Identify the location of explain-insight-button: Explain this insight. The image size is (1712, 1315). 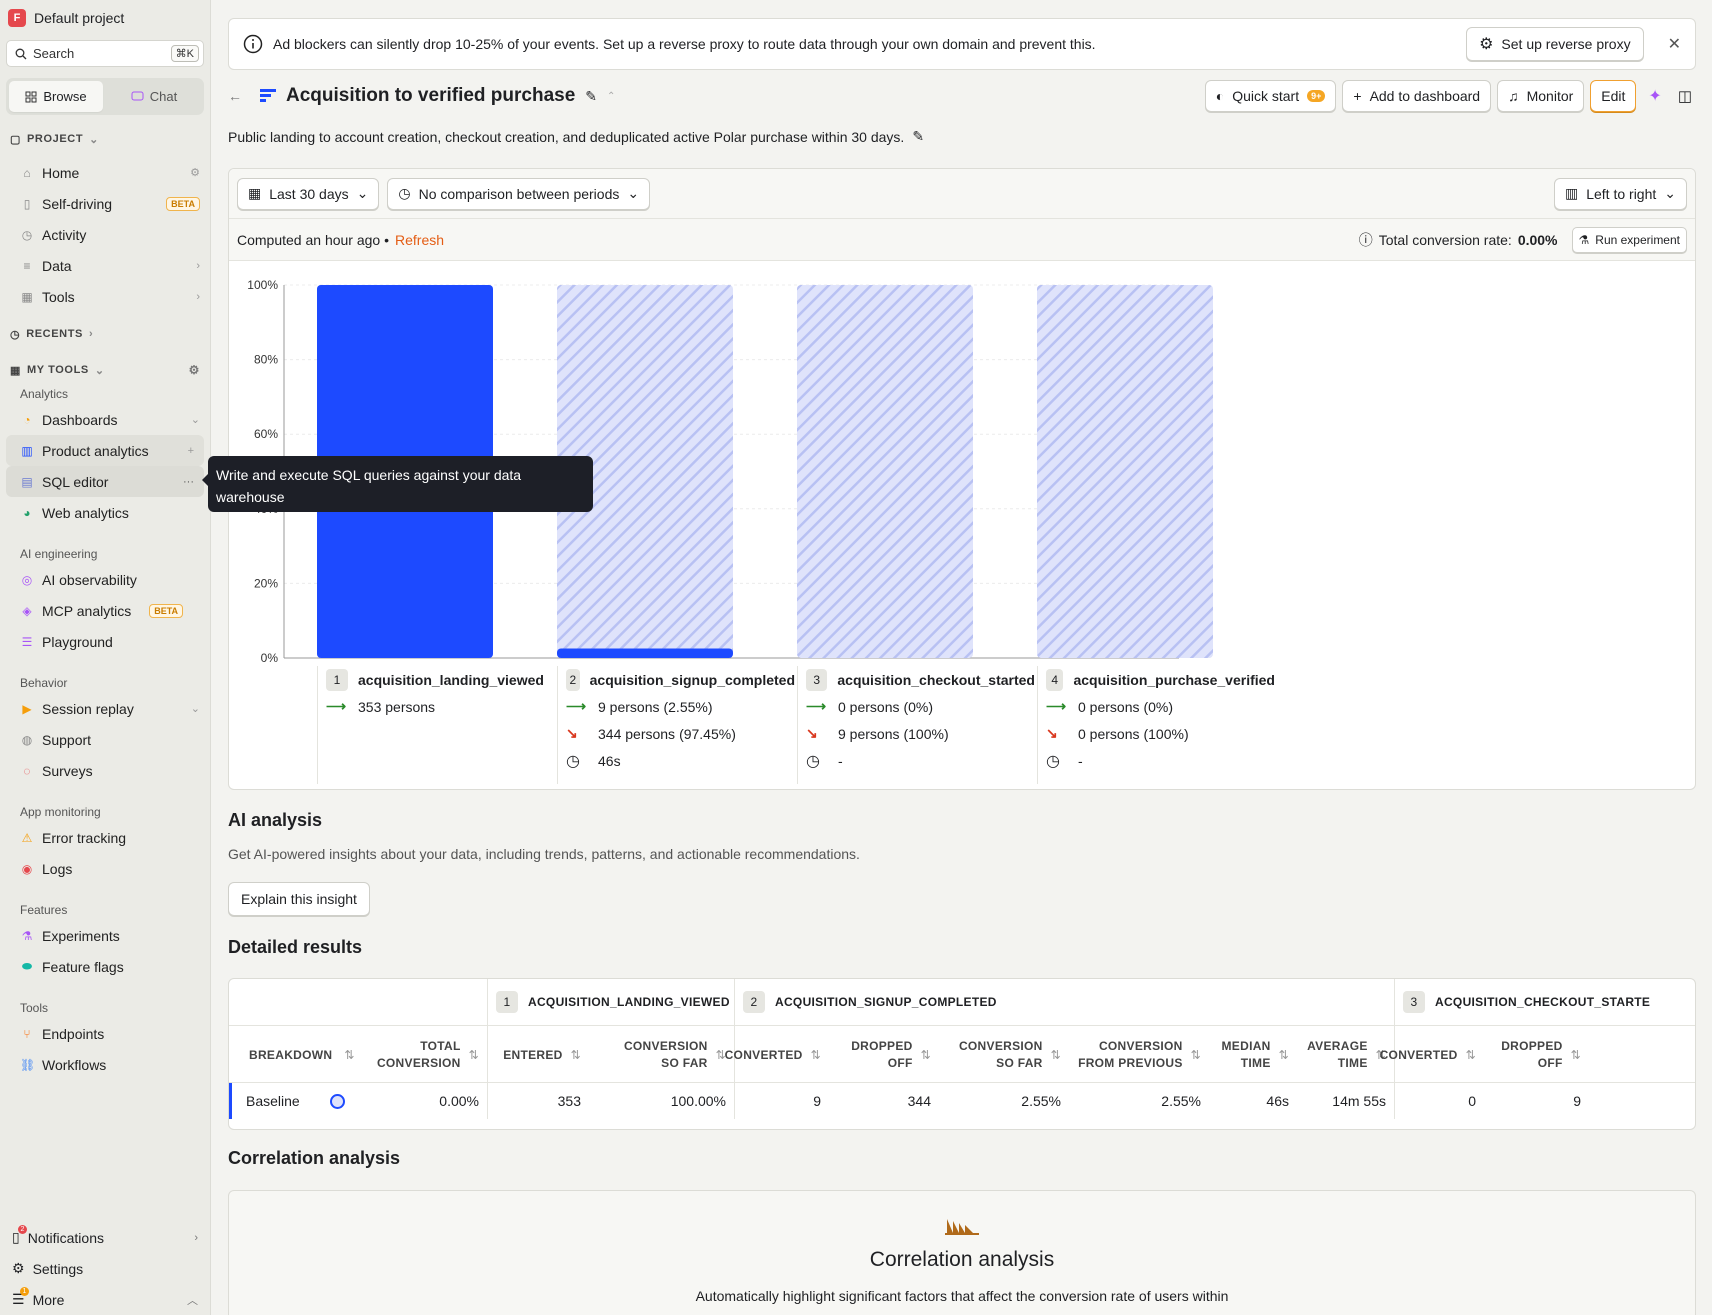
(299, 899).